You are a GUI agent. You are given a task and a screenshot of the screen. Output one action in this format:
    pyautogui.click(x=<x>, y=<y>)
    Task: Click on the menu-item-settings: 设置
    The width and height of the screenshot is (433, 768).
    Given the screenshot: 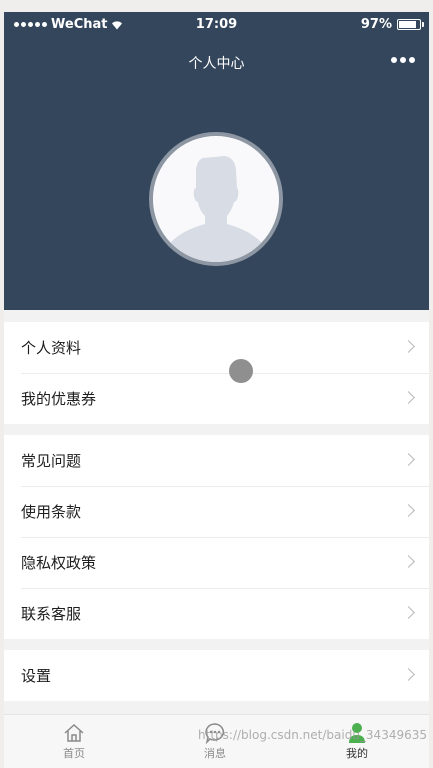 What is the action you would take?
    pyautogui.click(x=216, y=675)
    